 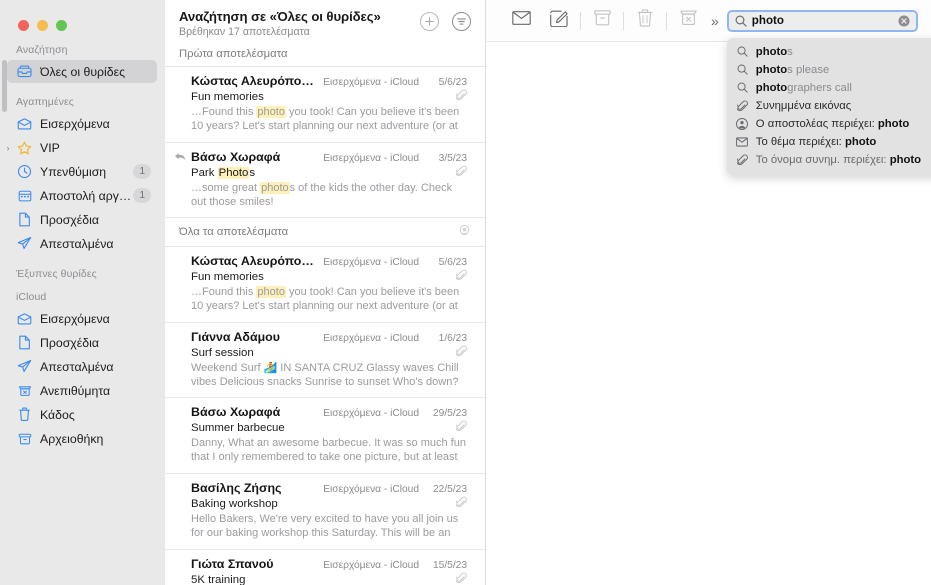 What do you see at coordinates (235, 337) in the screenshot?
I see `sender-name: Γιάννα Αδάμου` at bounding box center [235, 337].